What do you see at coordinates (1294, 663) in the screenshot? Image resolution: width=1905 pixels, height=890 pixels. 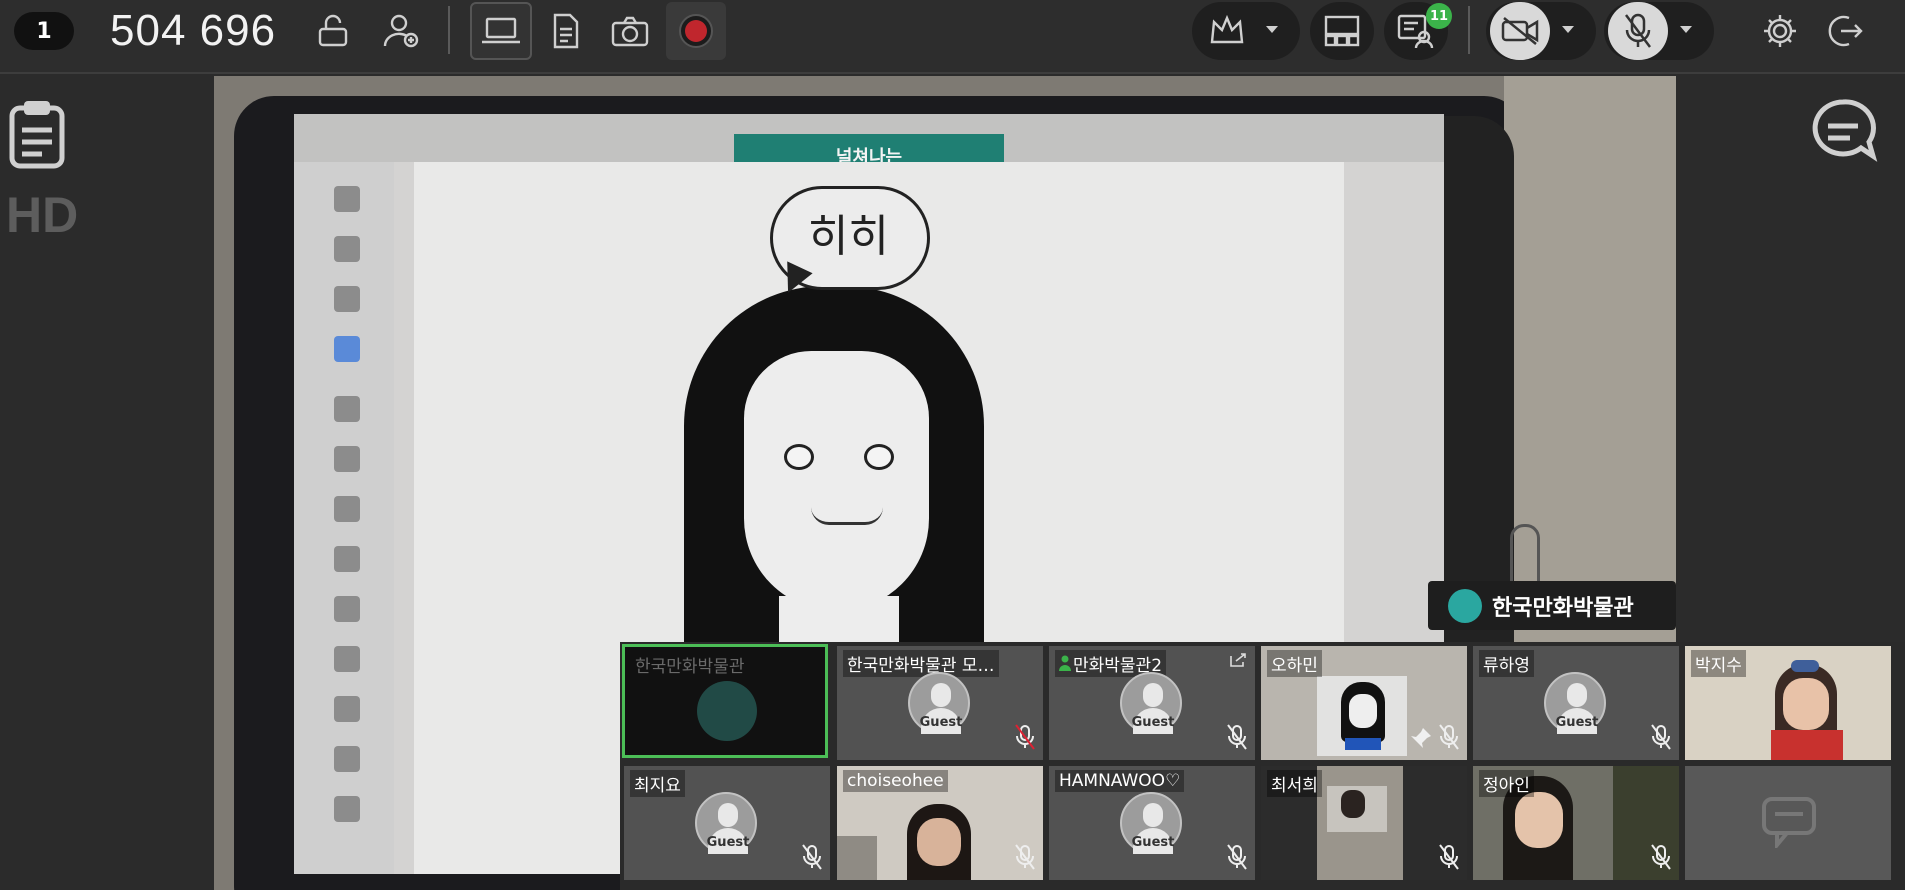 I see `participant-name: 오하민` at bounding box center [1294, 663].